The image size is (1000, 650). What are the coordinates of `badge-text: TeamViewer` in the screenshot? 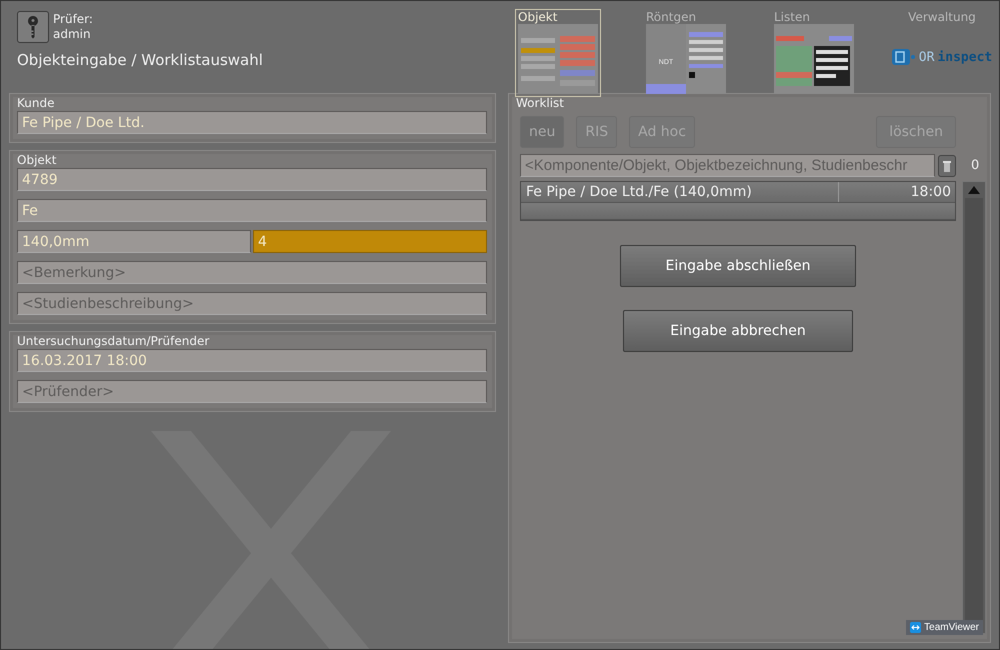 It's located at (951, 627).